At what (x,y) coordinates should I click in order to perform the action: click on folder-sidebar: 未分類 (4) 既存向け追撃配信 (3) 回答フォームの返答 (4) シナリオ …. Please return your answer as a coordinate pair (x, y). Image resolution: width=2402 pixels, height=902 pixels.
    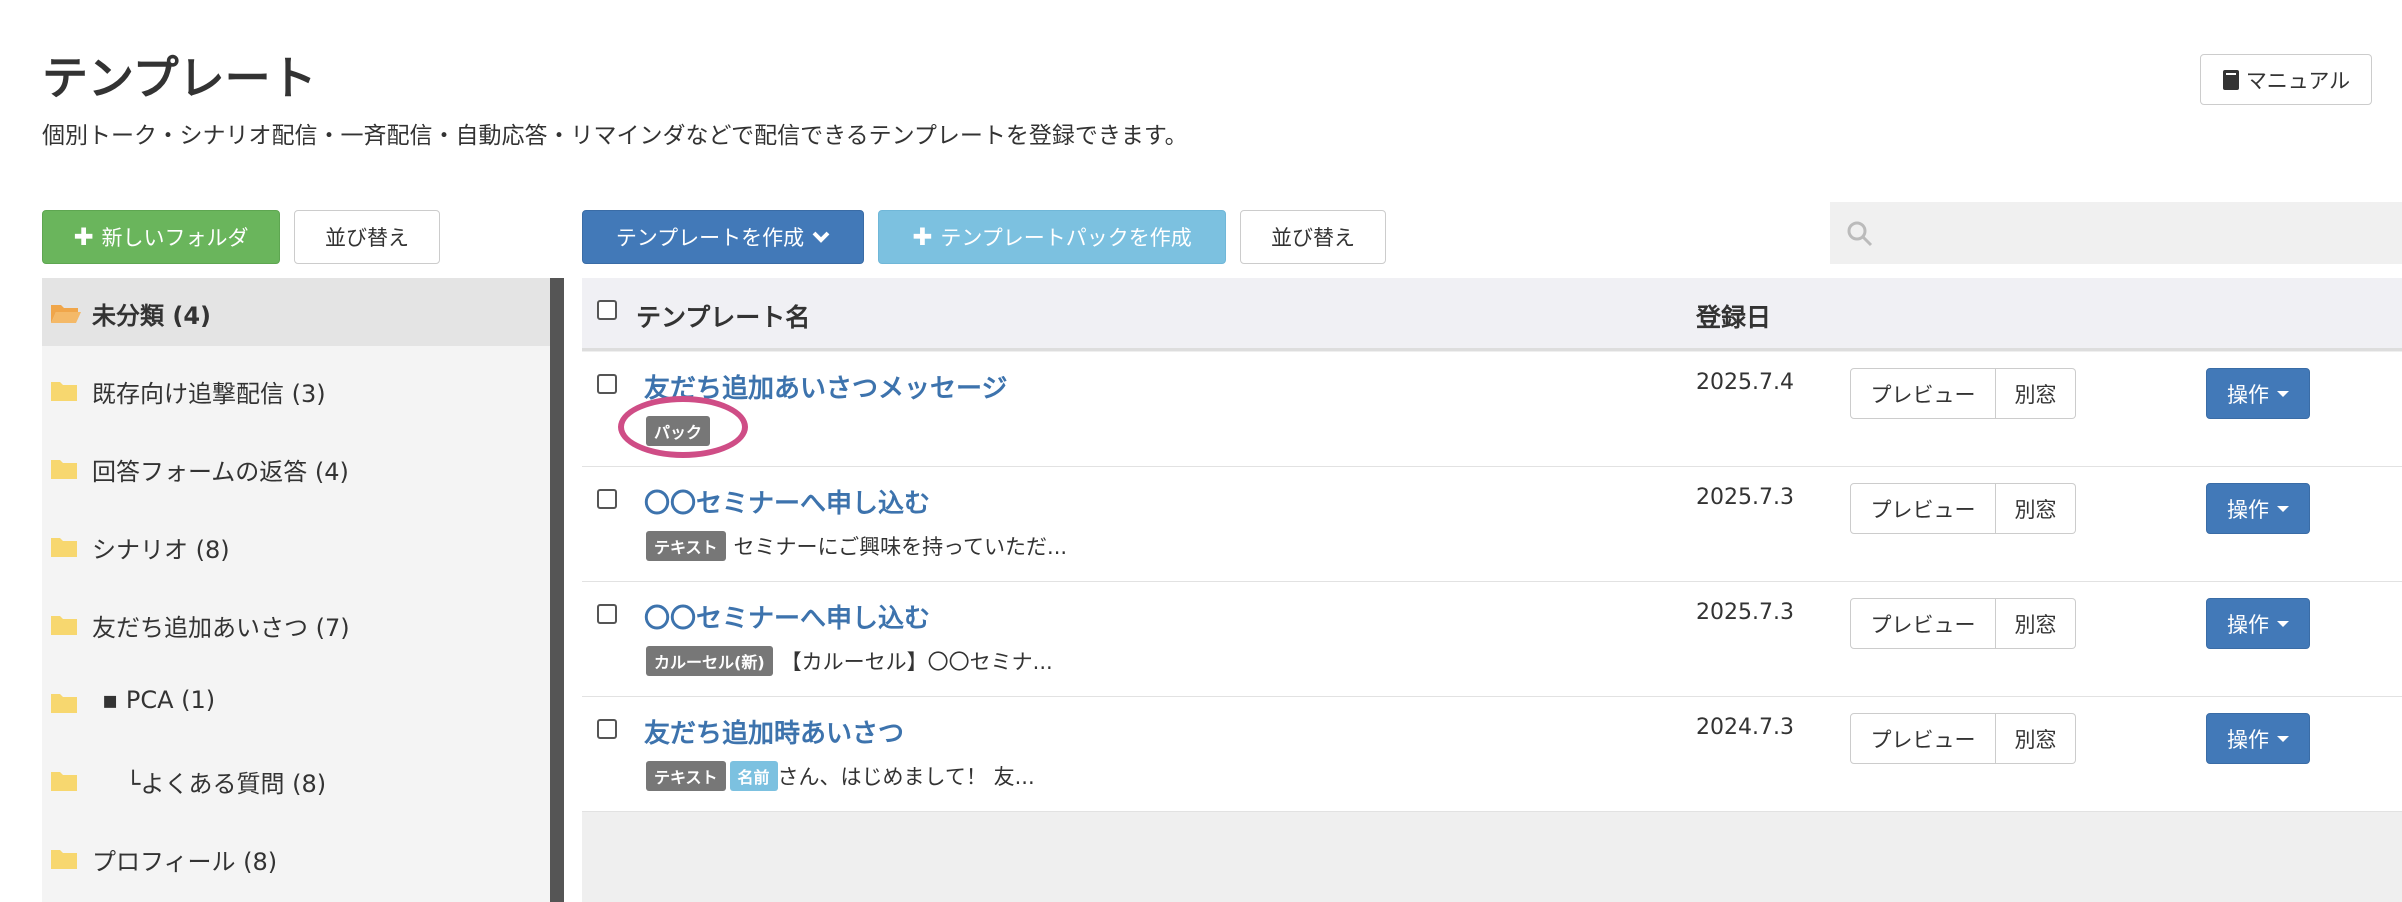
    Looking at the image, I should click on (296, 590).